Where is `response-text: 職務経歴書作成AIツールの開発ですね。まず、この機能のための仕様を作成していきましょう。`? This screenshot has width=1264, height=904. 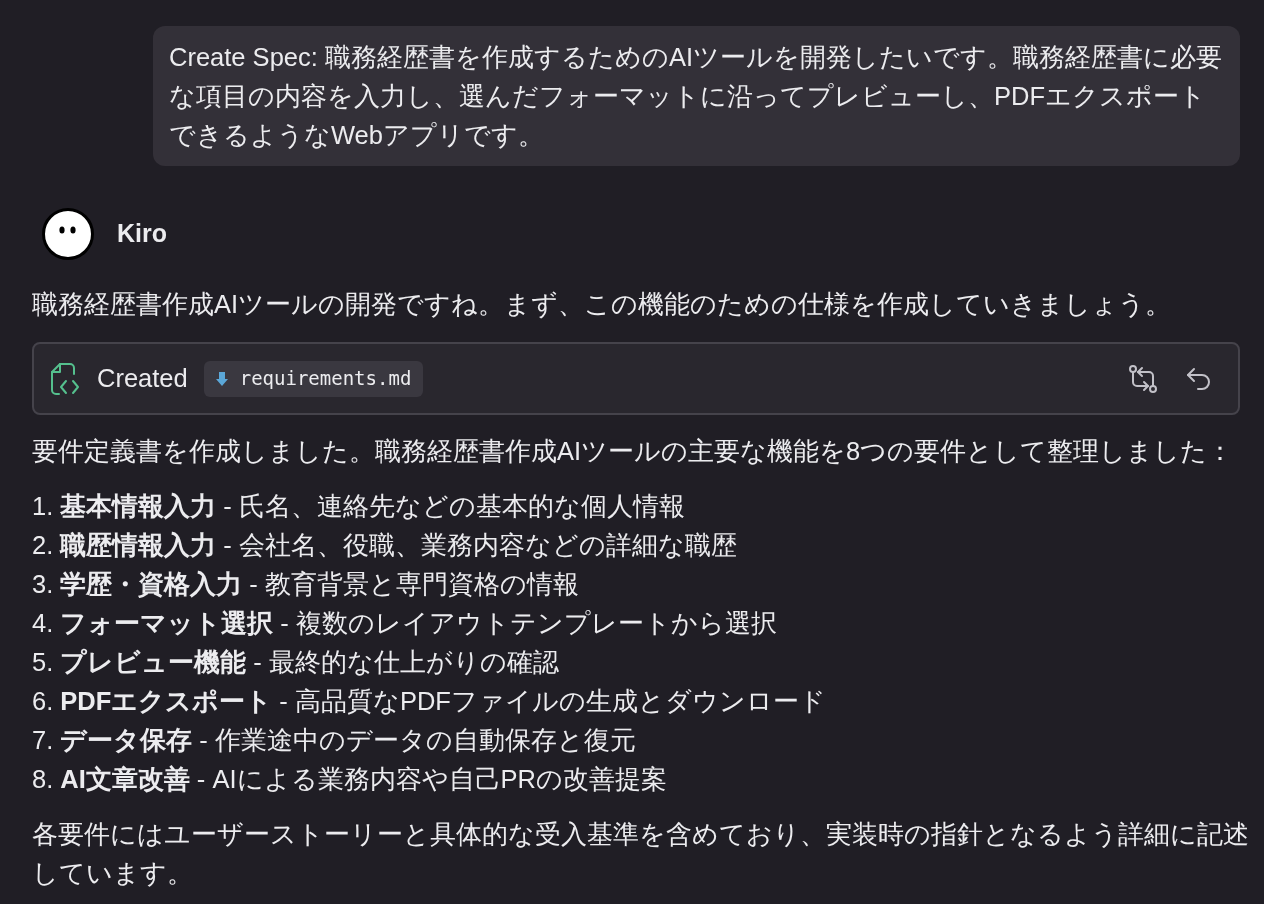
response-text: 職務経歴書作成AIツールの開発ですね。まず、この機能のための仕様を作成していきましょう。 is located at coordinates (602, 305).